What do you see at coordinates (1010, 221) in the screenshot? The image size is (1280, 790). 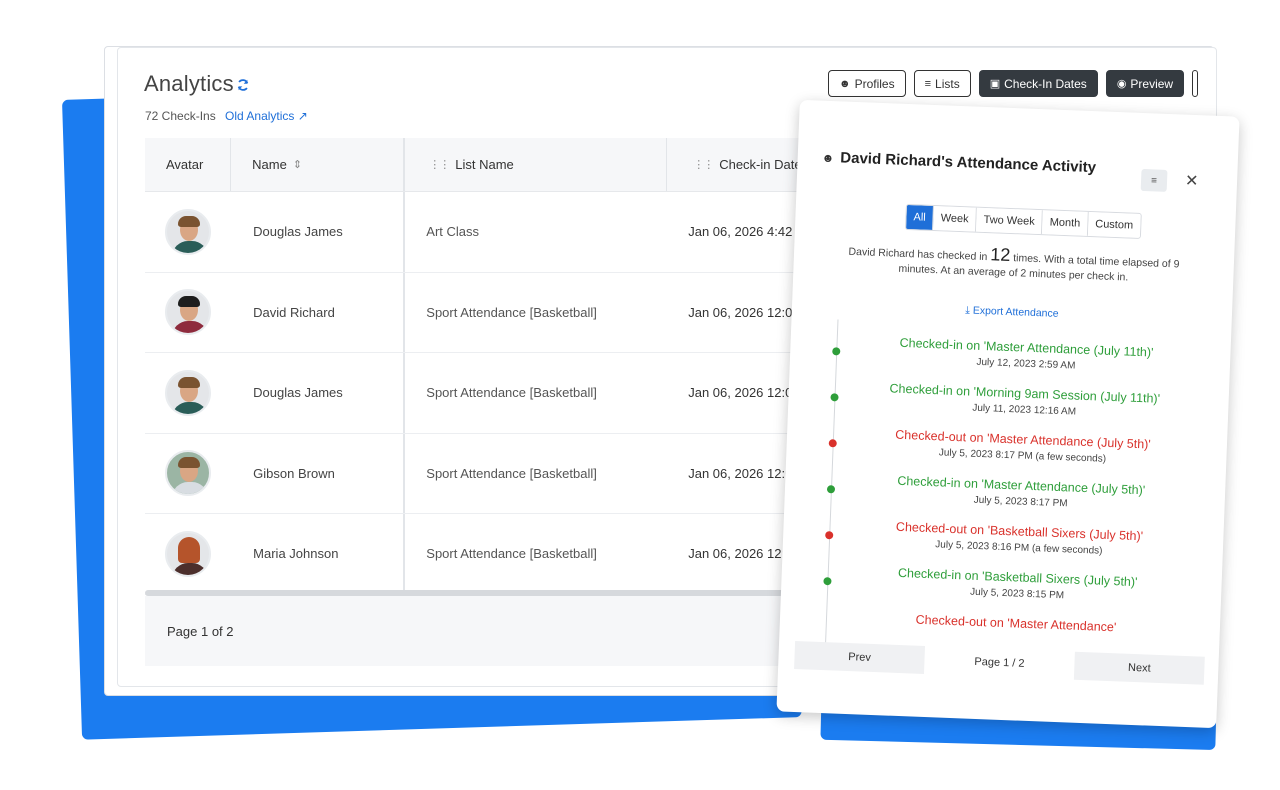 I see `segment-two-week: Two Week` at bounding box center [1010, 221].